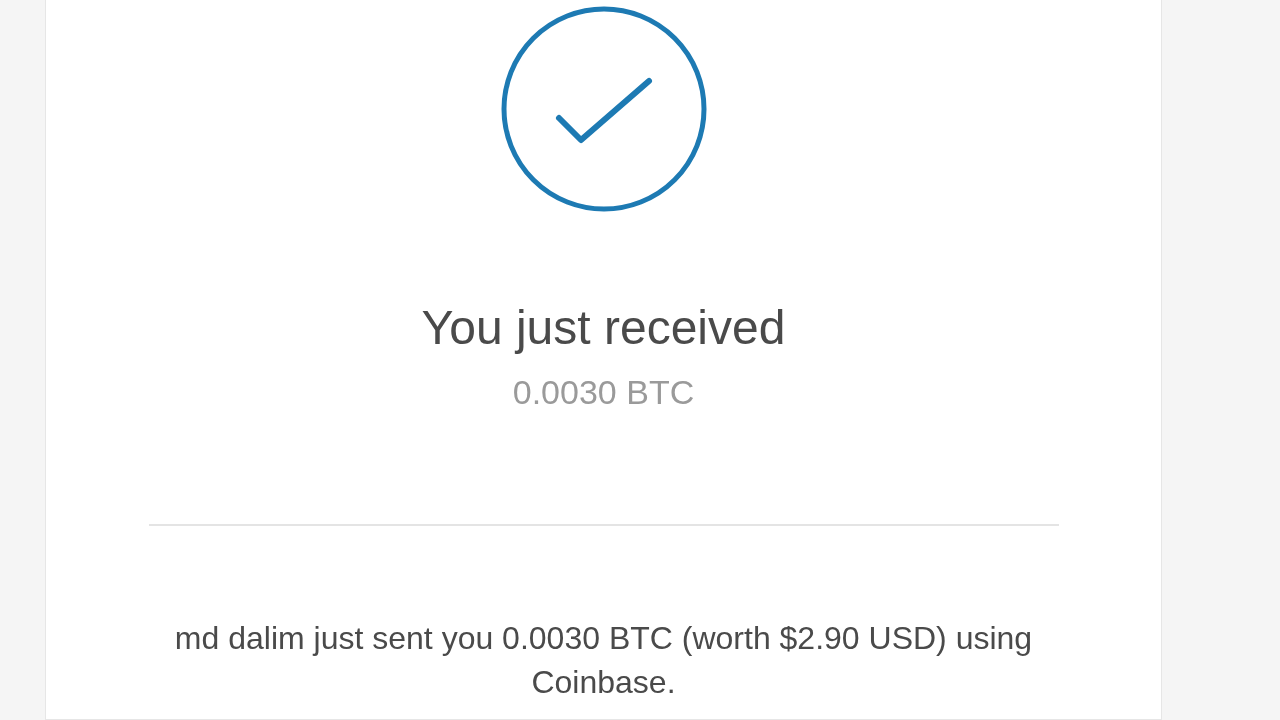 The height and width of the screenshot is (720, 1280). Describe the element at coordinates (603, 392) in the screenshot. I see `received-amount: 0.0030 BTC` at that location.